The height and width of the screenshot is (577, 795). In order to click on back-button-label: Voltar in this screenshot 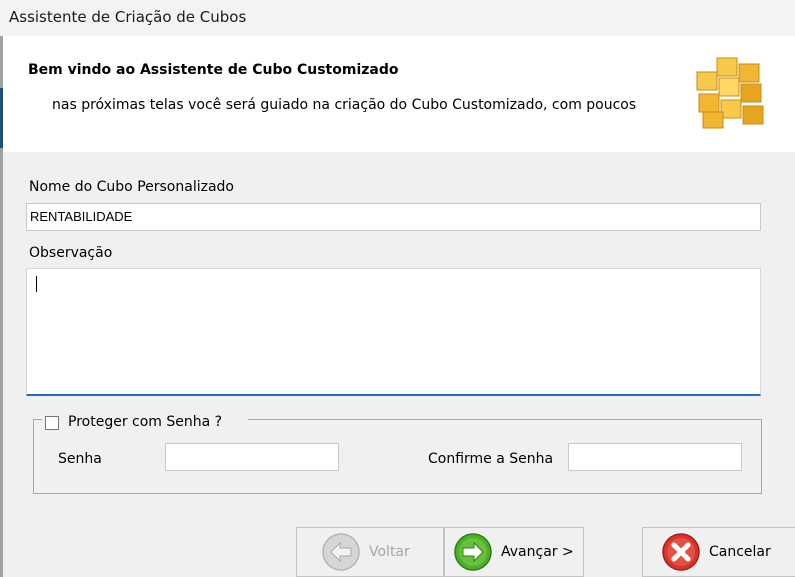, I will do `click(389, 552)`.